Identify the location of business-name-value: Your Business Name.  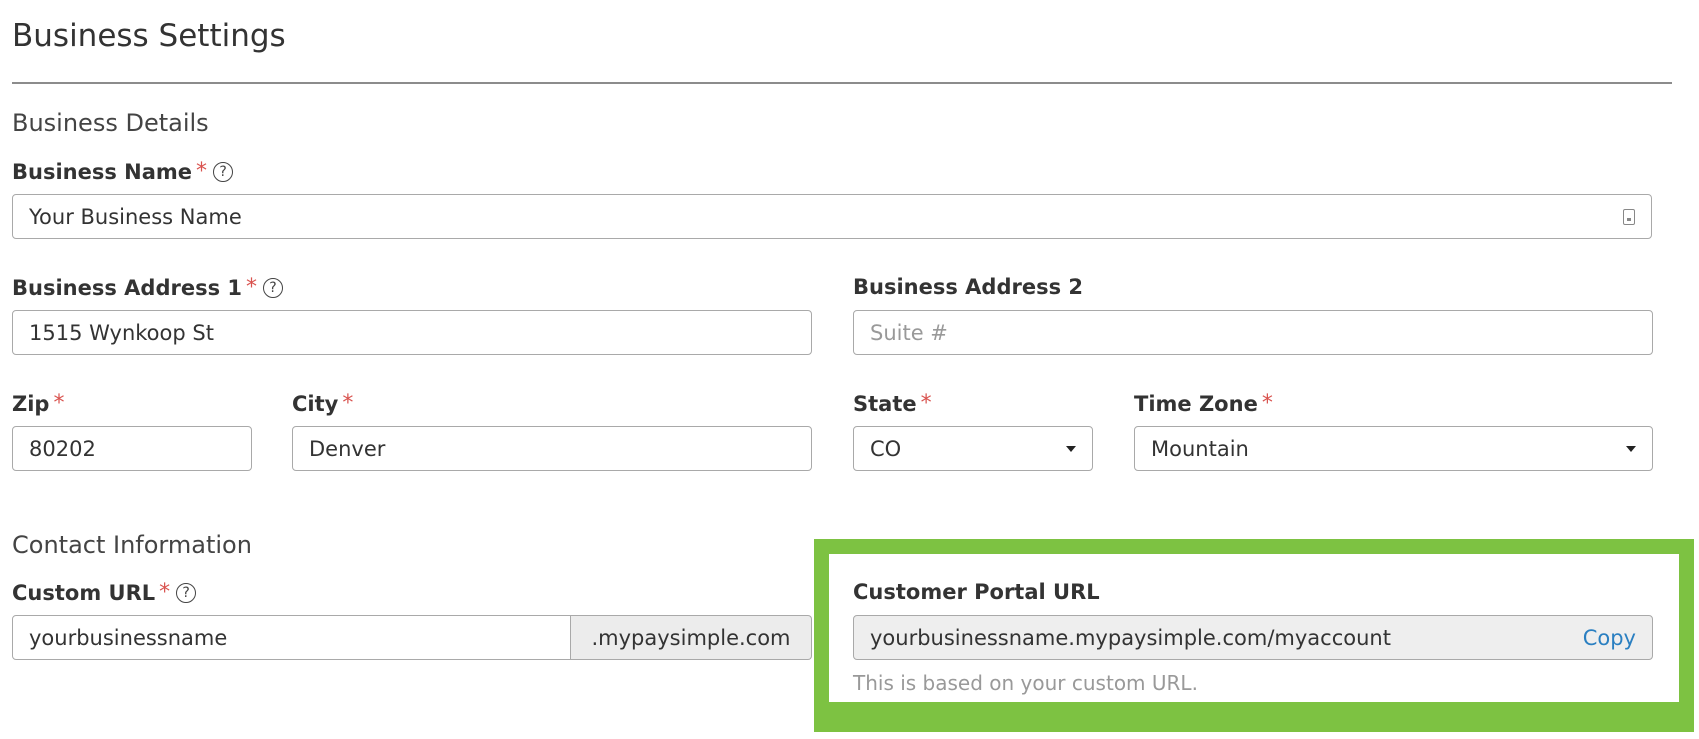
(135, 216).